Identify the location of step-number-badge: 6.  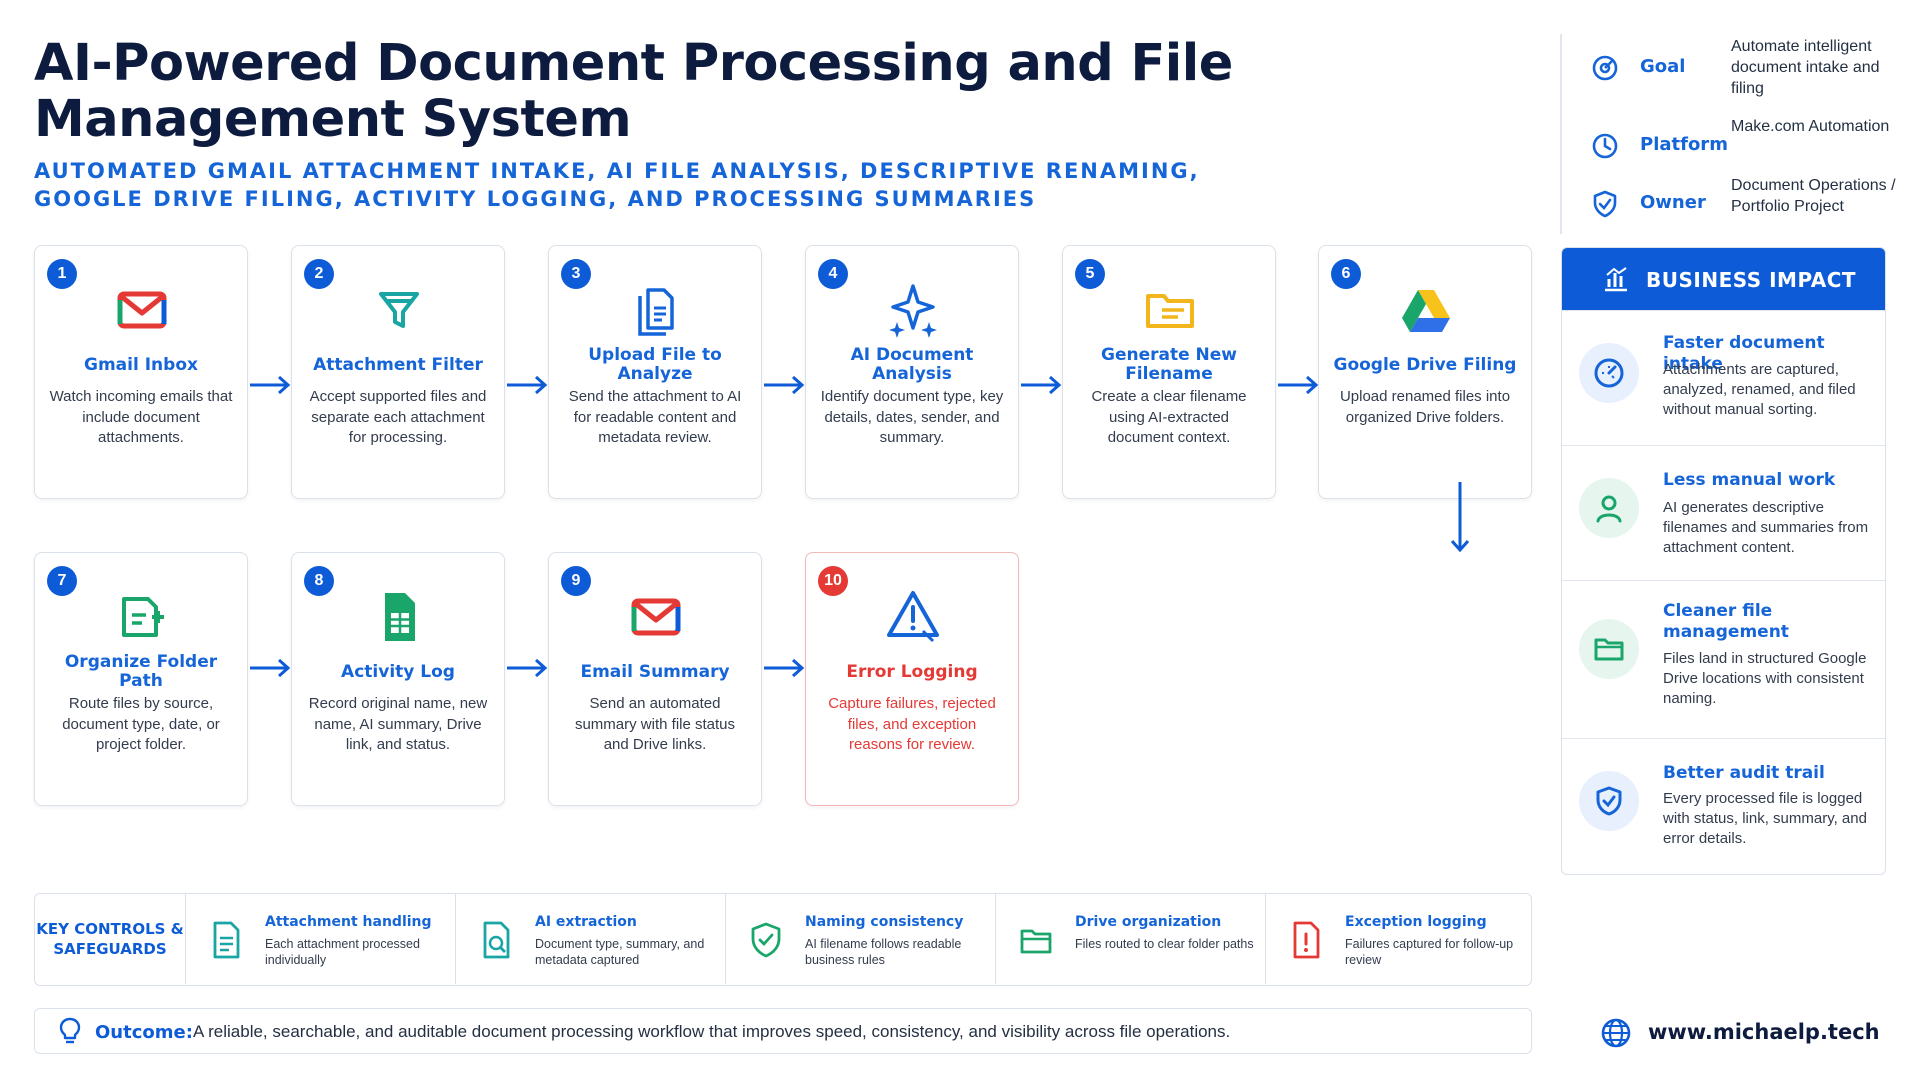
(1346, 274).